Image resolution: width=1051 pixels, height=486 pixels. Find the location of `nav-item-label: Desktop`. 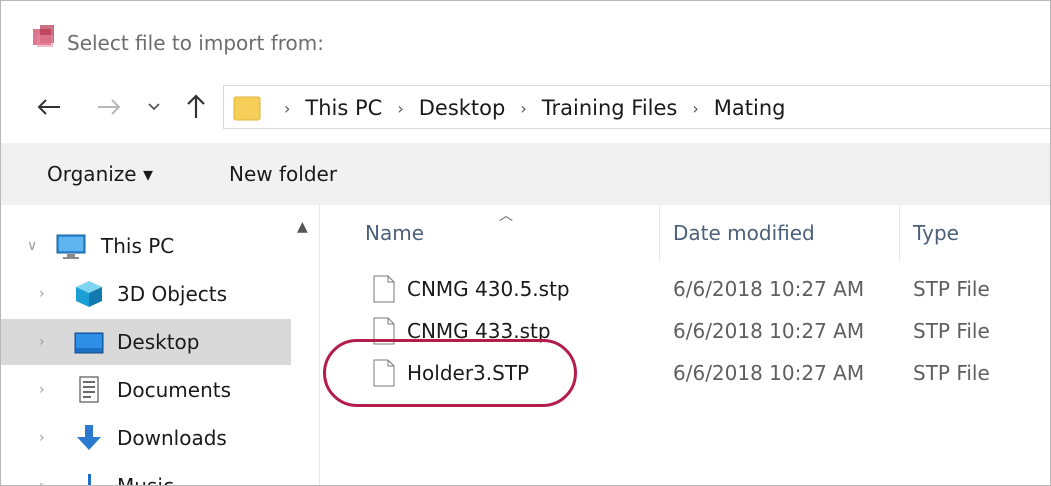

nav-item-label: Desktop is located at coordinates (158, 342).